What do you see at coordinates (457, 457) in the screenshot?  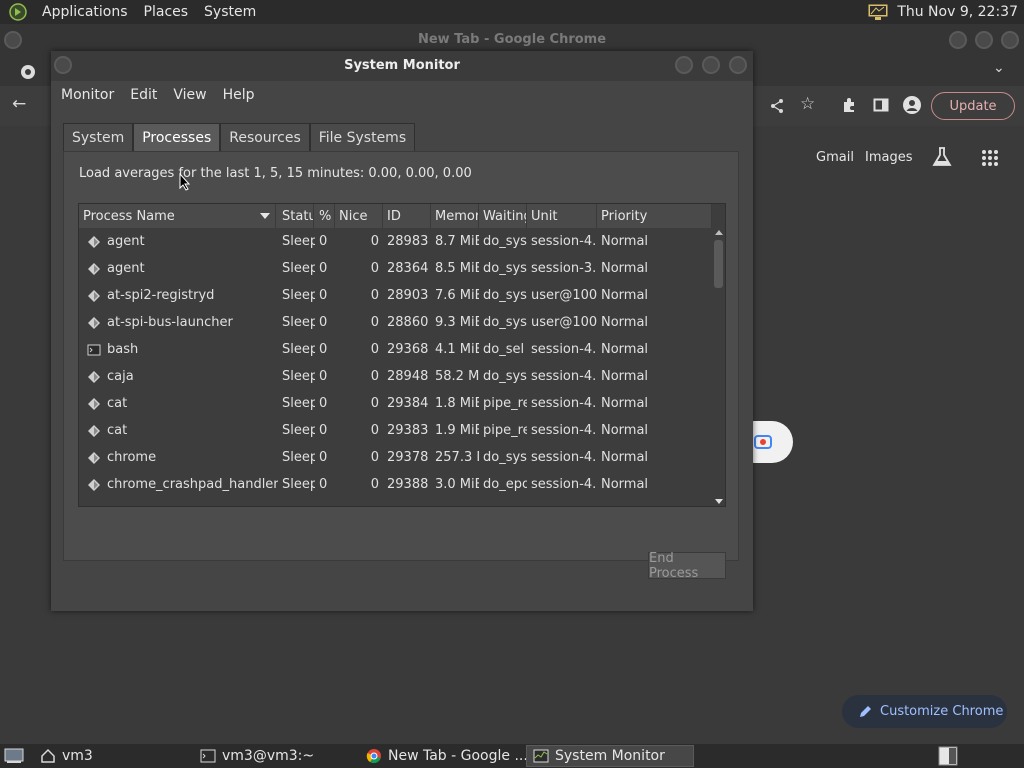 I see `cell-memory: 257.3 M` at bounding box center [457, 457].